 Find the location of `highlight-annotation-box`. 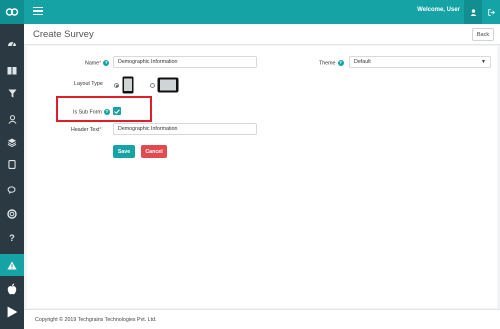

highlight-annotation-box is located at coordinates (104, 109).